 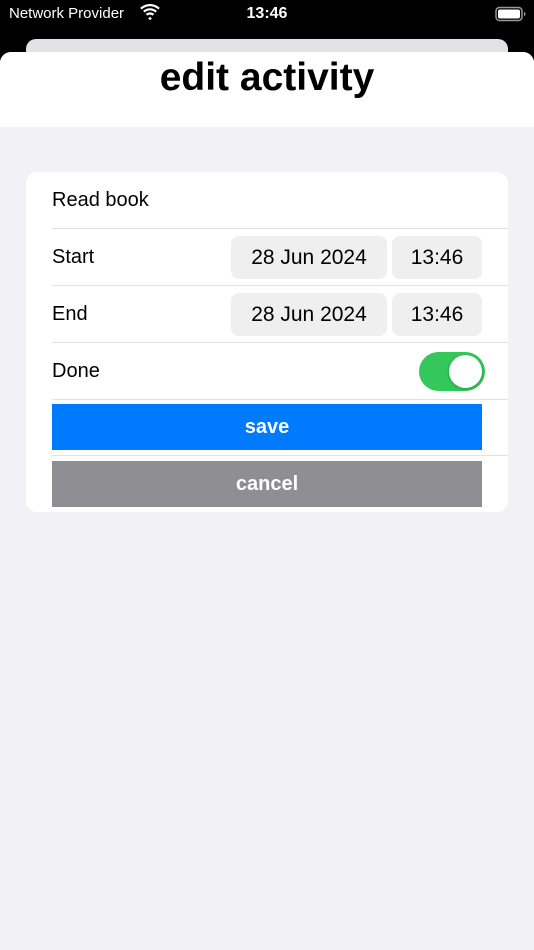 I want to click on end-time-picker: 13:46, so click(x=437, y=314).